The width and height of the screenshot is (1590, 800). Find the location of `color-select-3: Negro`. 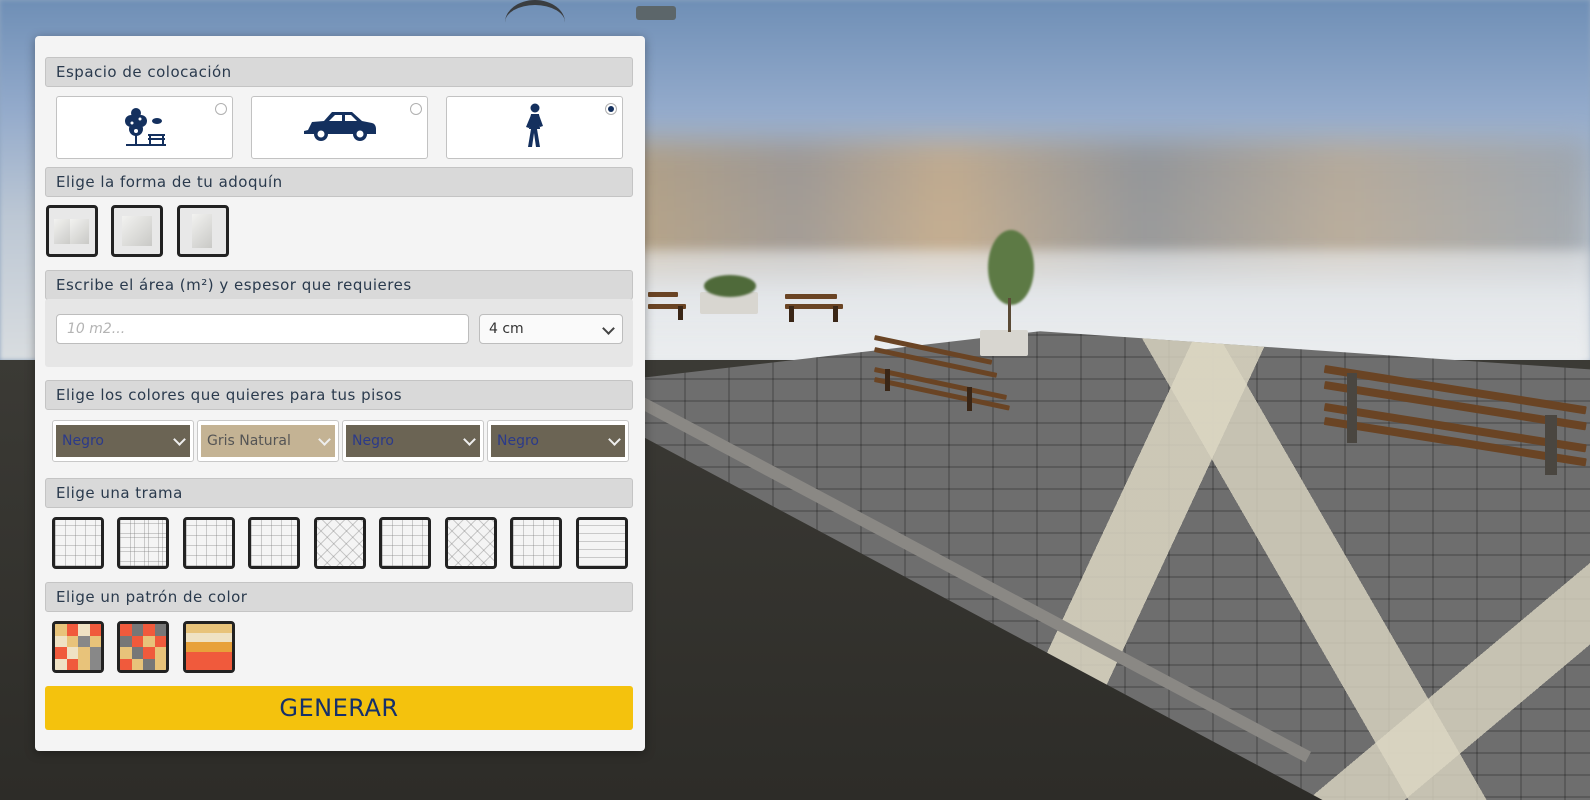

color-select-3: Negro is located at coordinates (413, 441).